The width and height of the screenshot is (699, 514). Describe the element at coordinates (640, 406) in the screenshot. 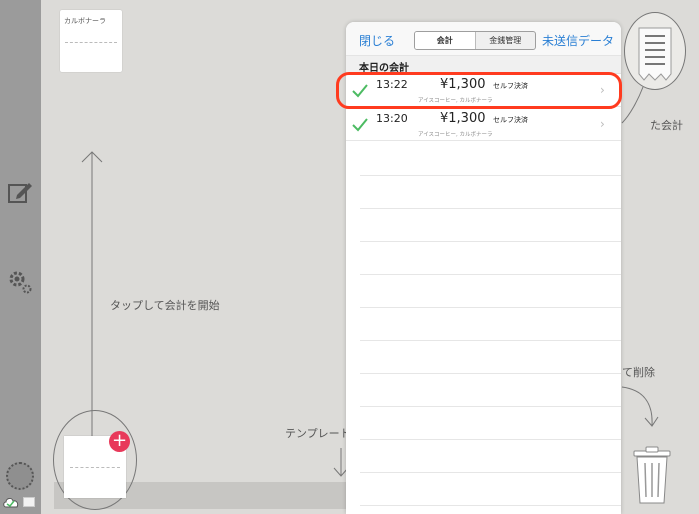

I see `curved-arrow-icon` at that location.